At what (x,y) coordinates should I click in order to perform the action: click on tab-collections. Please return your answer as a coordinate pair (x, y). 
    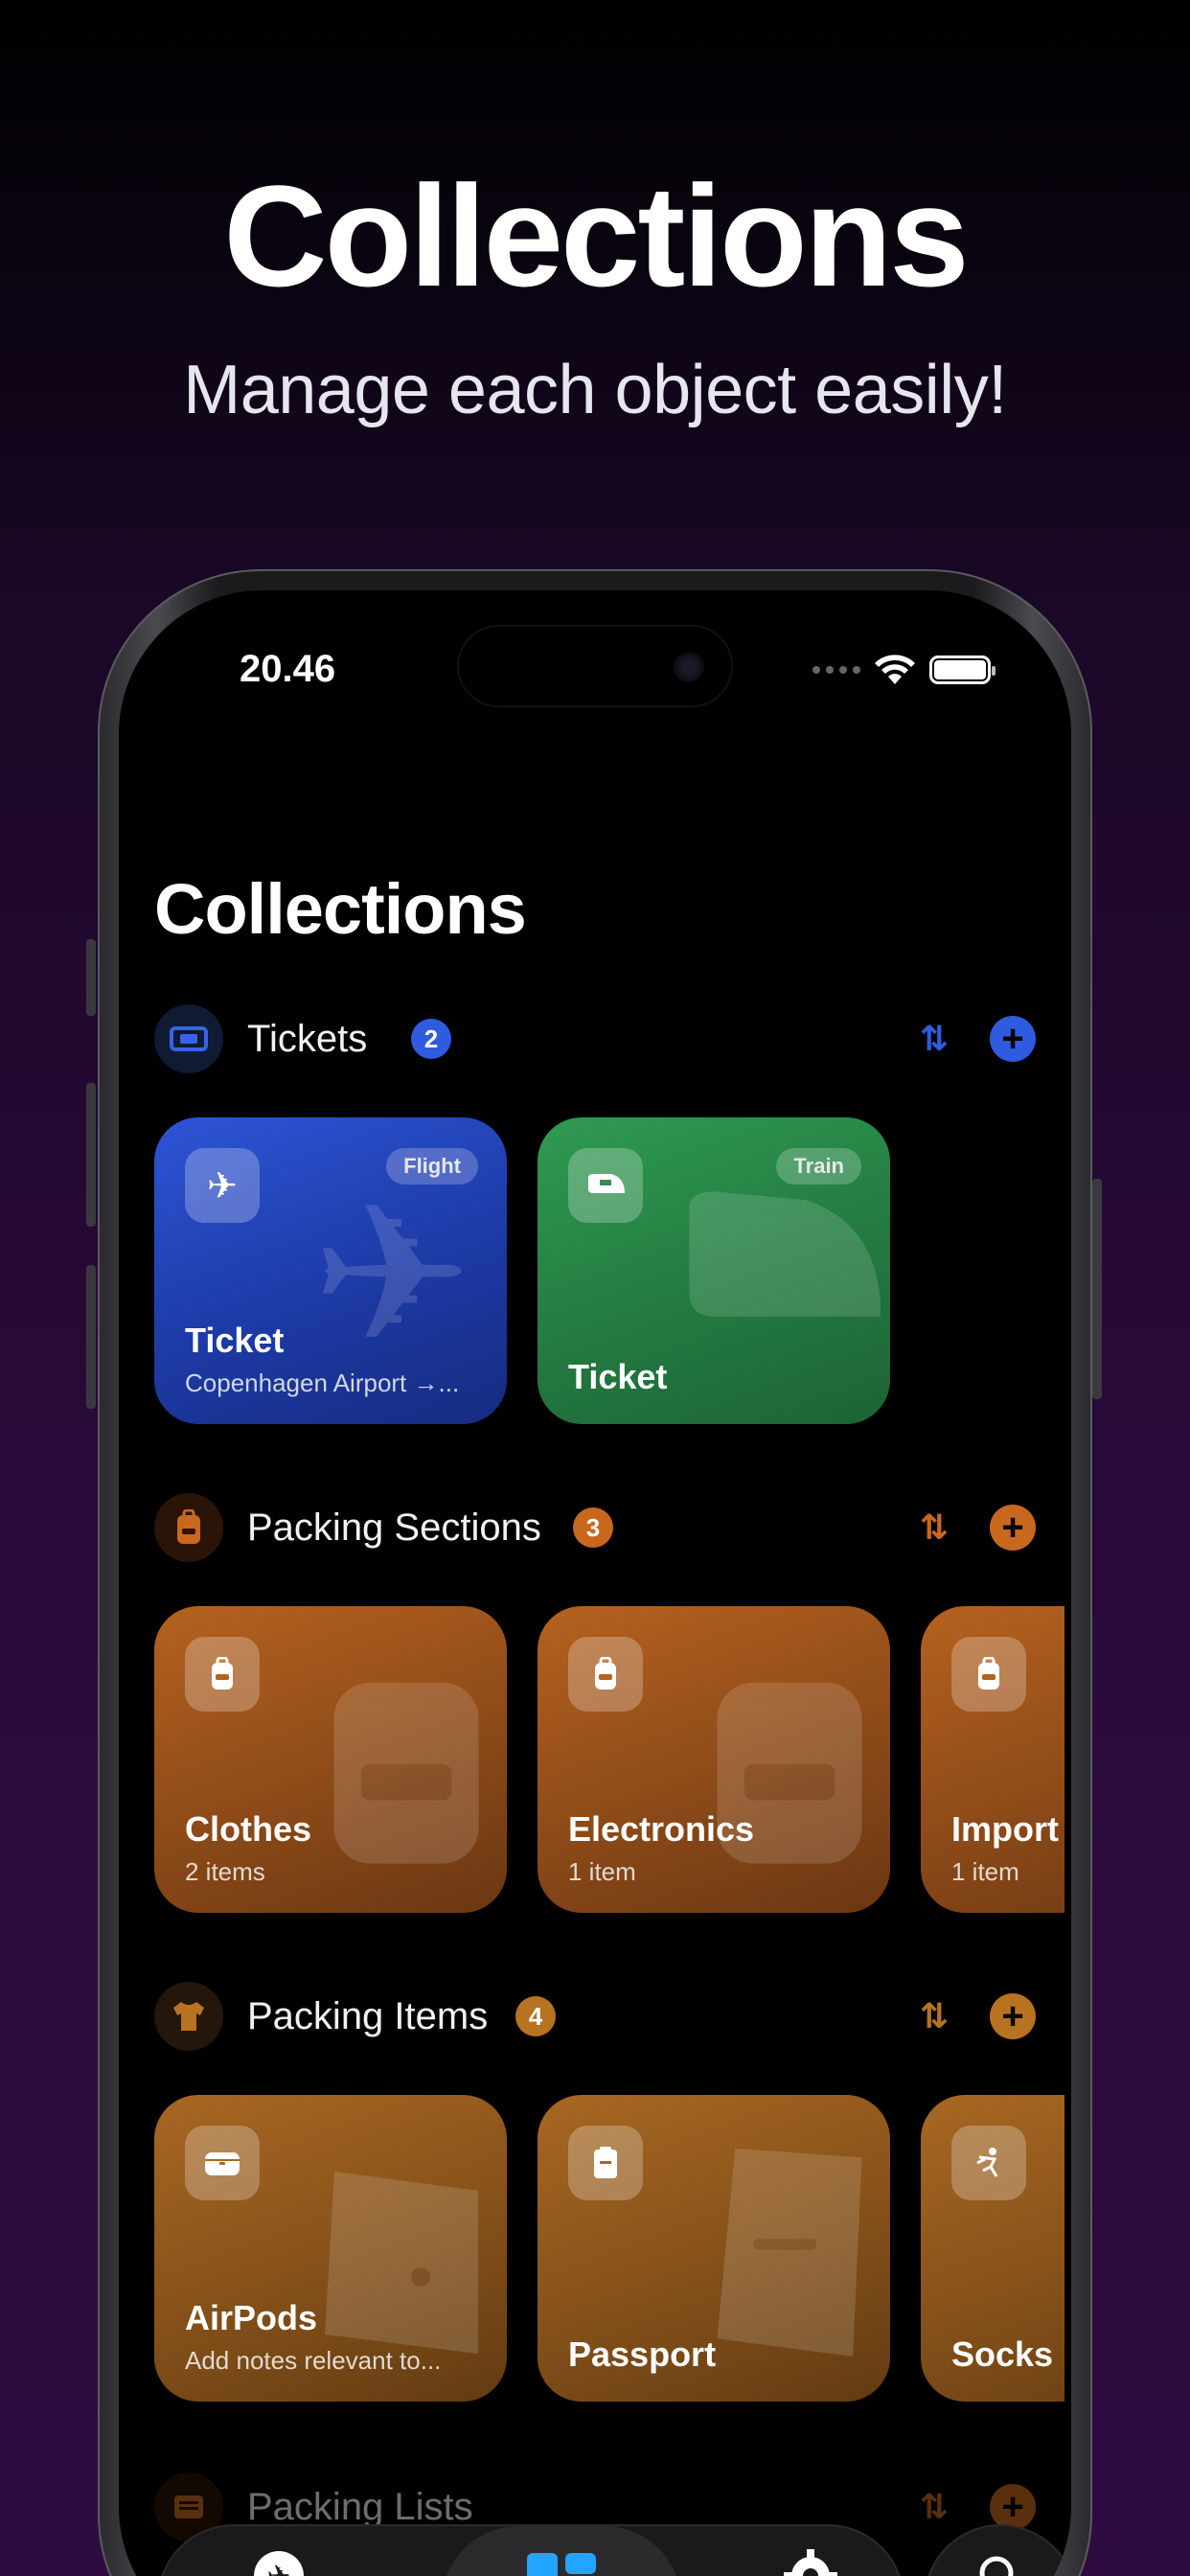
    Looking at the image, I should click on (561, 2551).